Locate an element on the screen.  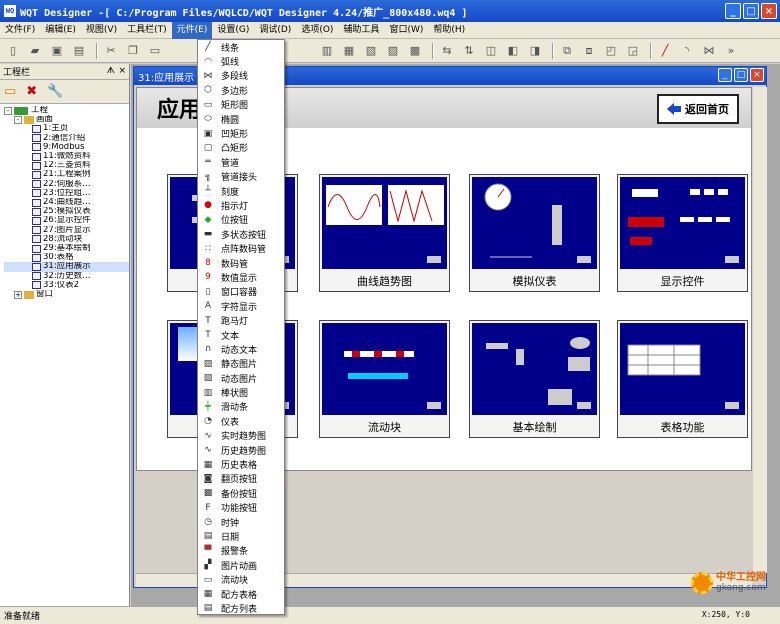
maximize-button: □ is located at coordinates (751, 11).